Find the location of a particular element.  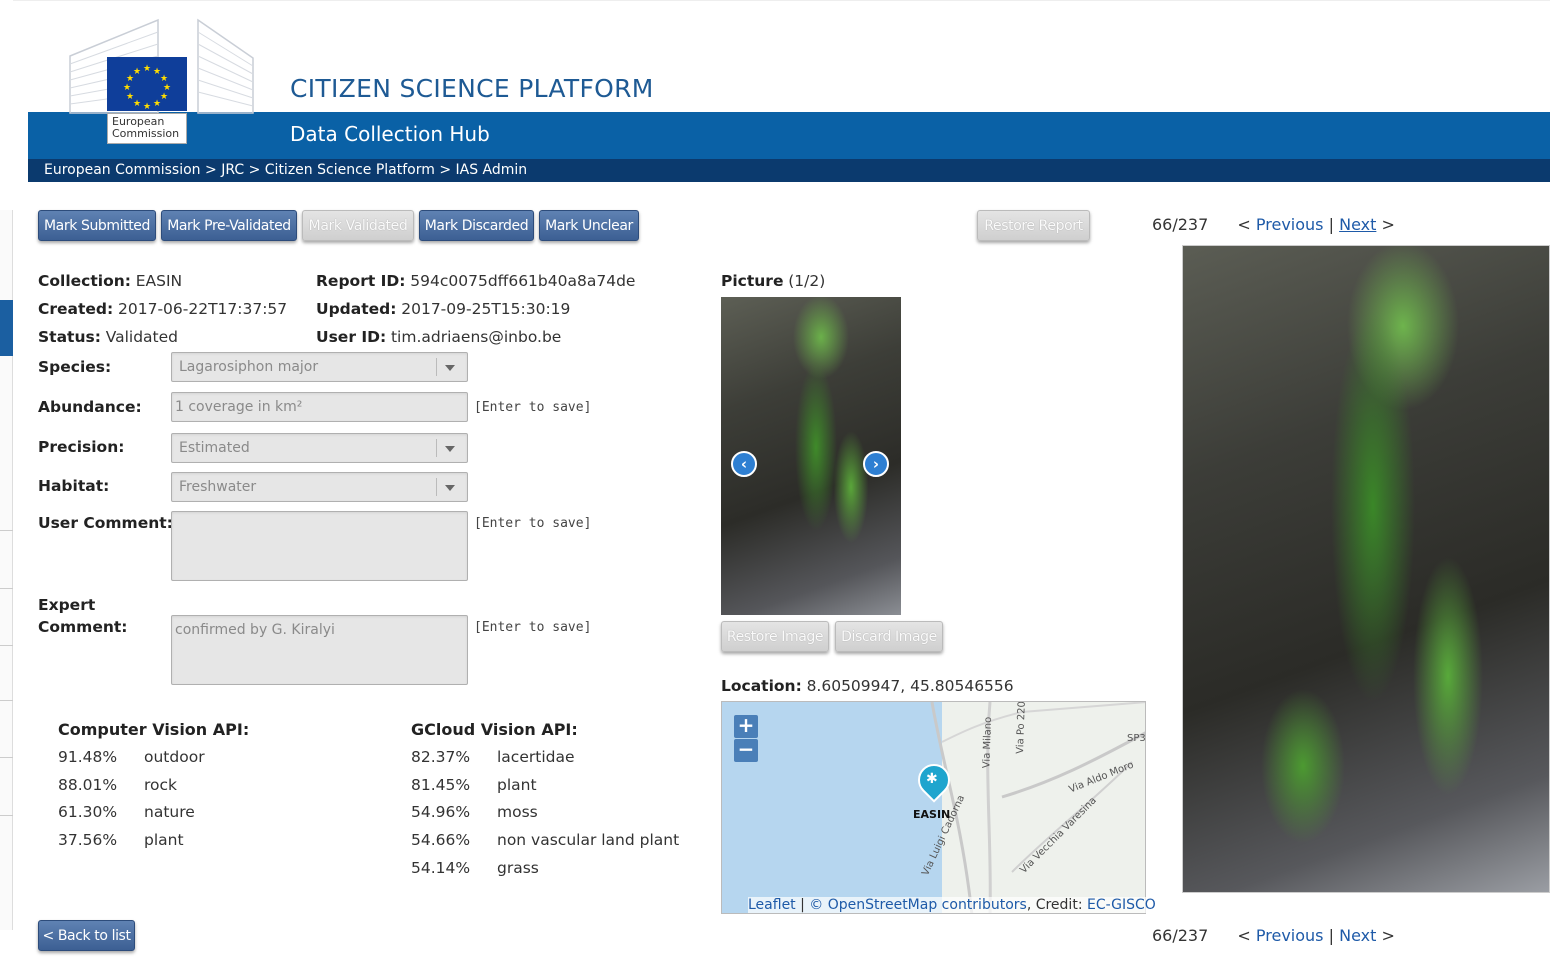

user-id-row: User ID: tim.adriaens@inbo.be is located at coordinates (438, 337).